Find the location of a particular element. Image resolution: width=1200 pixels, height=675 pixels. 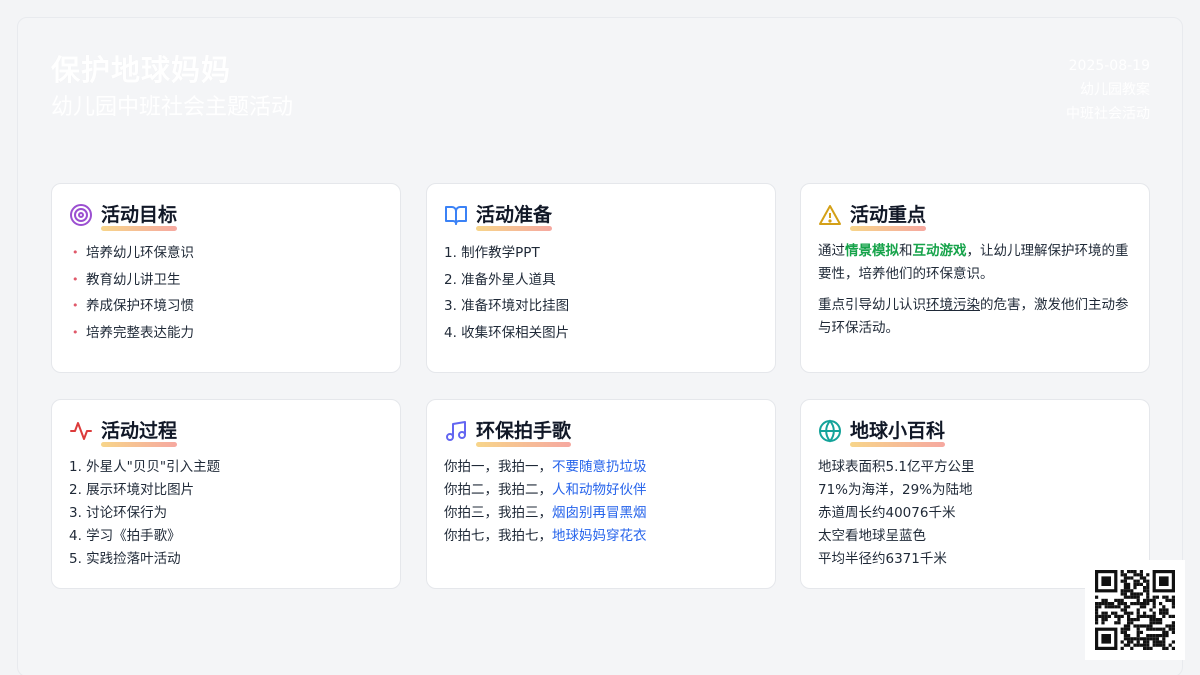

list-item: 培养完整表达能力 is located at coordinates (226, 333).